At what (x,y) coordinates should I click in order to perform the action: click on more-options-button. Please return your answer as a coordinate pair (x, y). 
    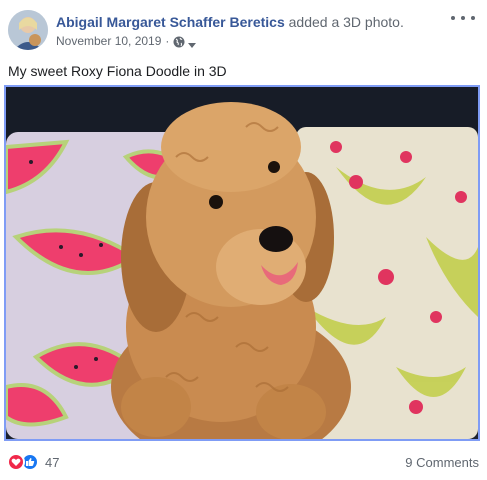
    Looking at the image, I should click on (463, 18).